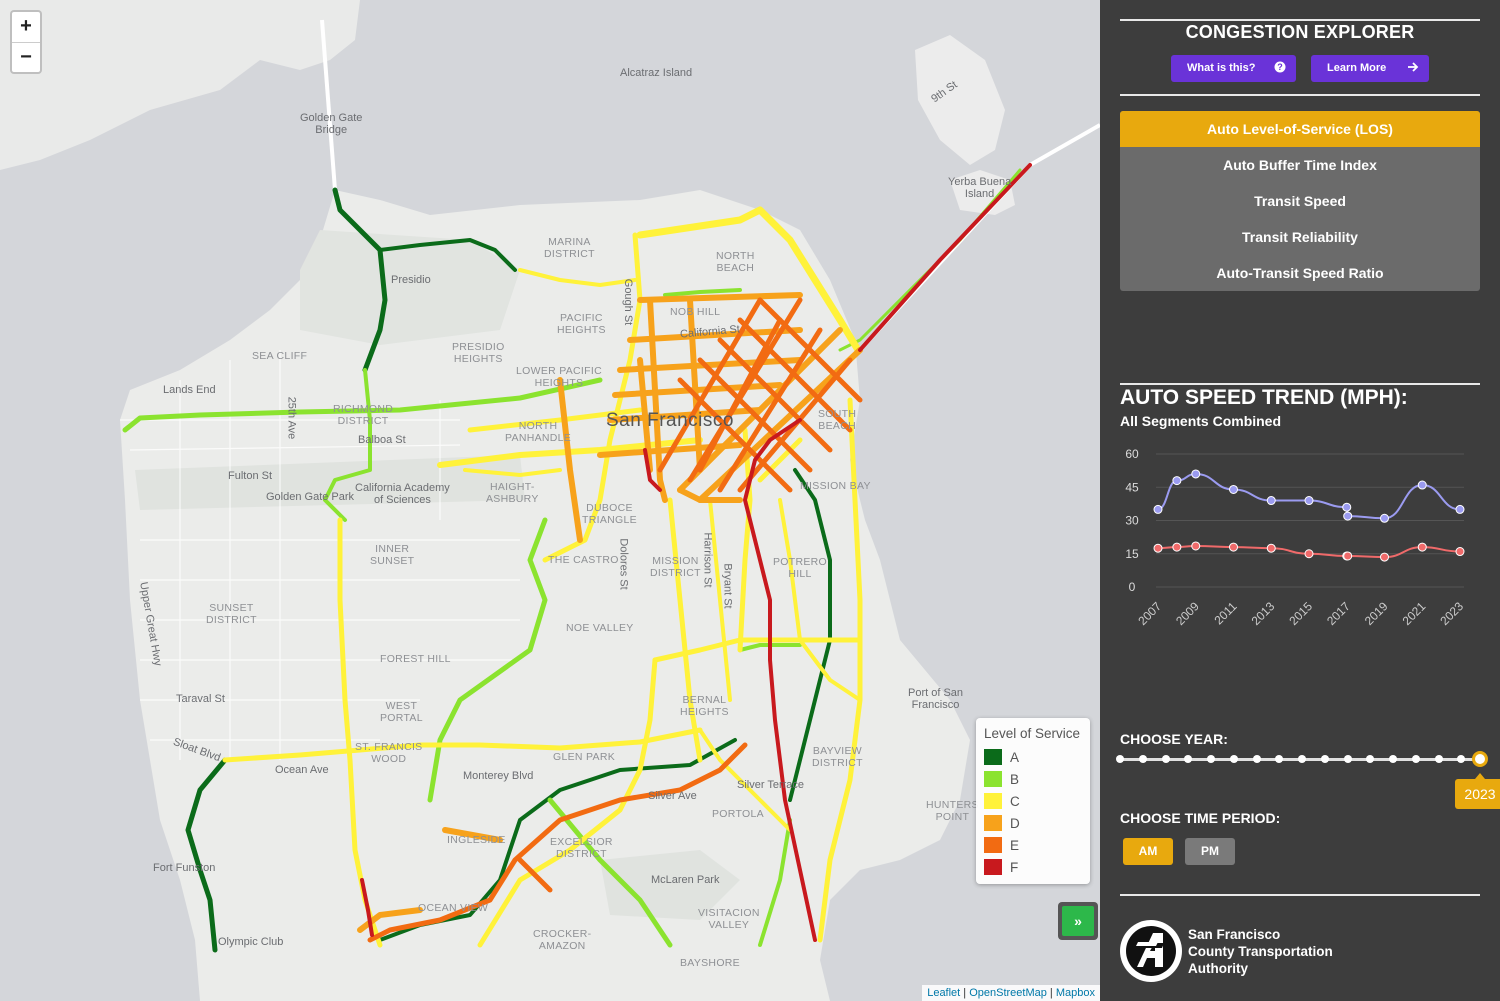 This screenshot has width=1500, height=1001. What do you see at coordinates (1132, 487) in the screenshot?
I see `y-tick-label: 45` at bounding box center [1132, 487].